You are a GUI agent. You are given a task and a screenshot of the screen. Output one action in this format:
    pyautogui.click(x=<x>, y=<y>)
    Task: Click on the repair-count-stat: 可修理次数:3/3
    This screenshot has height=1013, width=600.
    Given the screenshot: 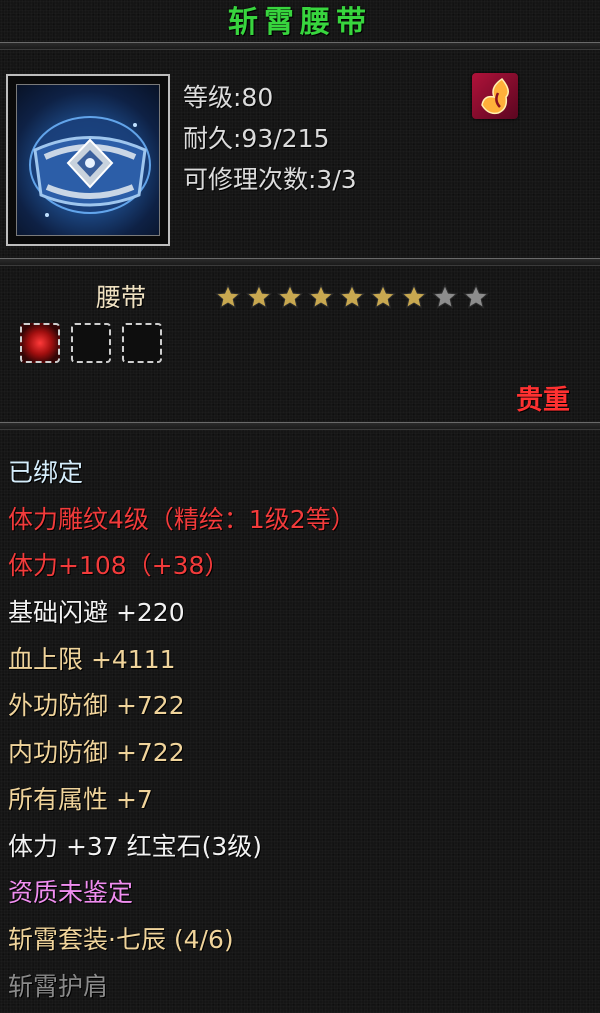 What is the action you would take?
    pyautogui.click(x=270, y=179)
    